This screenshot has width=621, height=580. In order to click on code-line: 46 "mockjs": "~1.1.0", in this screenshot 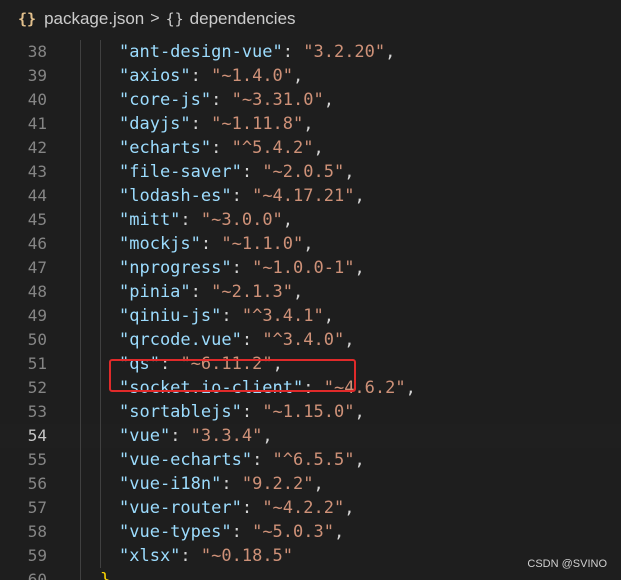, I will do `click(310, 244)`.